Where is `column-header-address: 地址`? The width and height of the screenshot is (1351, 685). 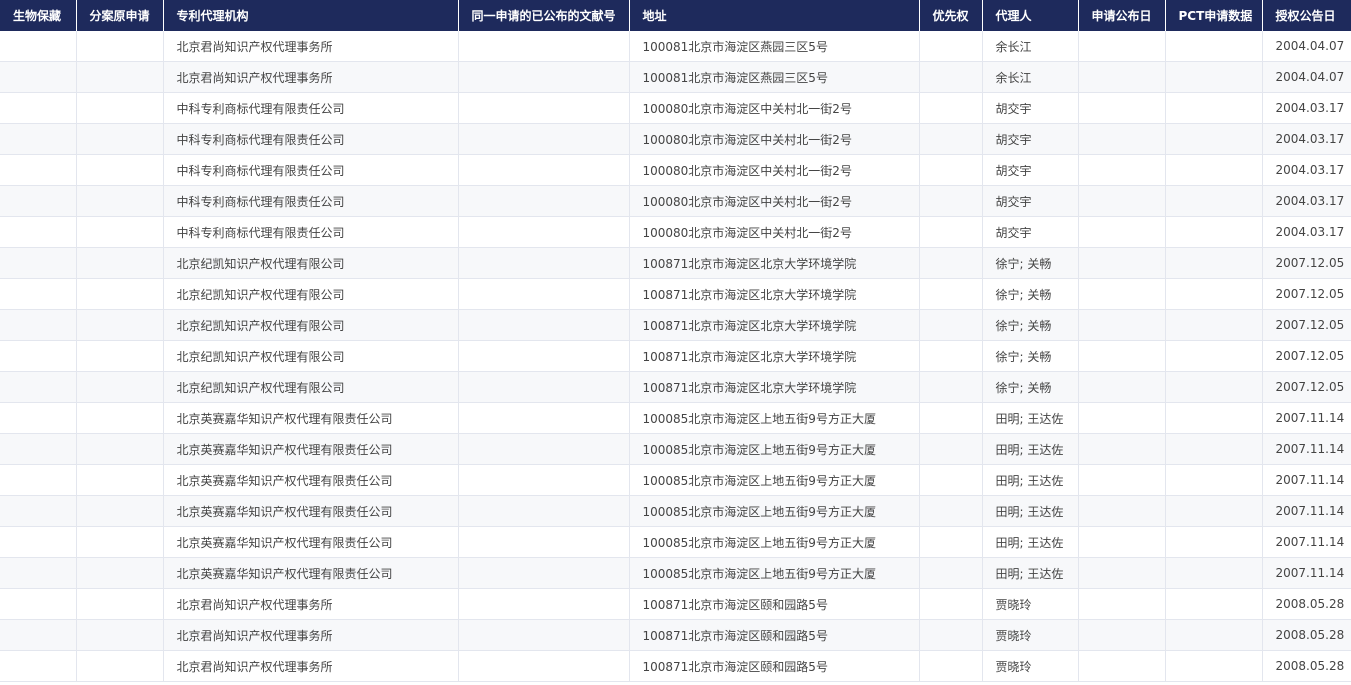
column-header-address: 地址 is located at coordinates (774, 15).